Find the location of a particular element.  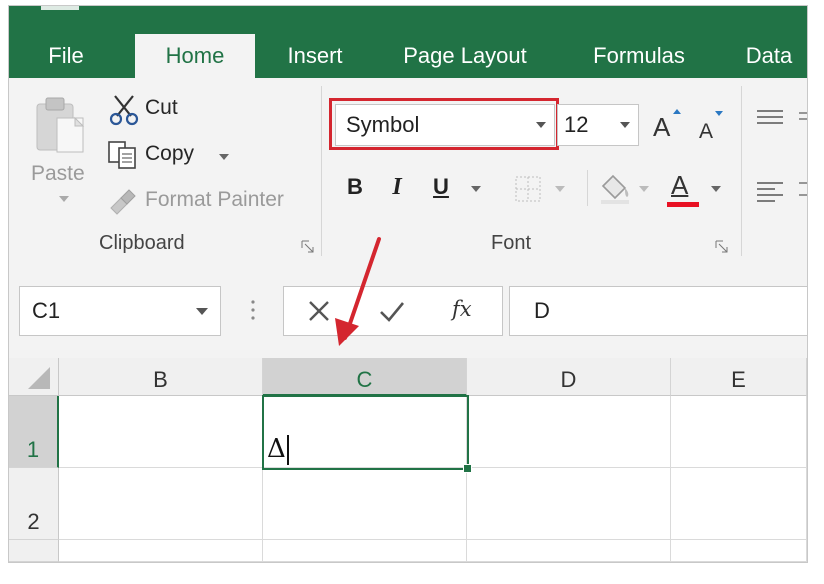

paintbrush-icon is located at coordinates (123, 202).